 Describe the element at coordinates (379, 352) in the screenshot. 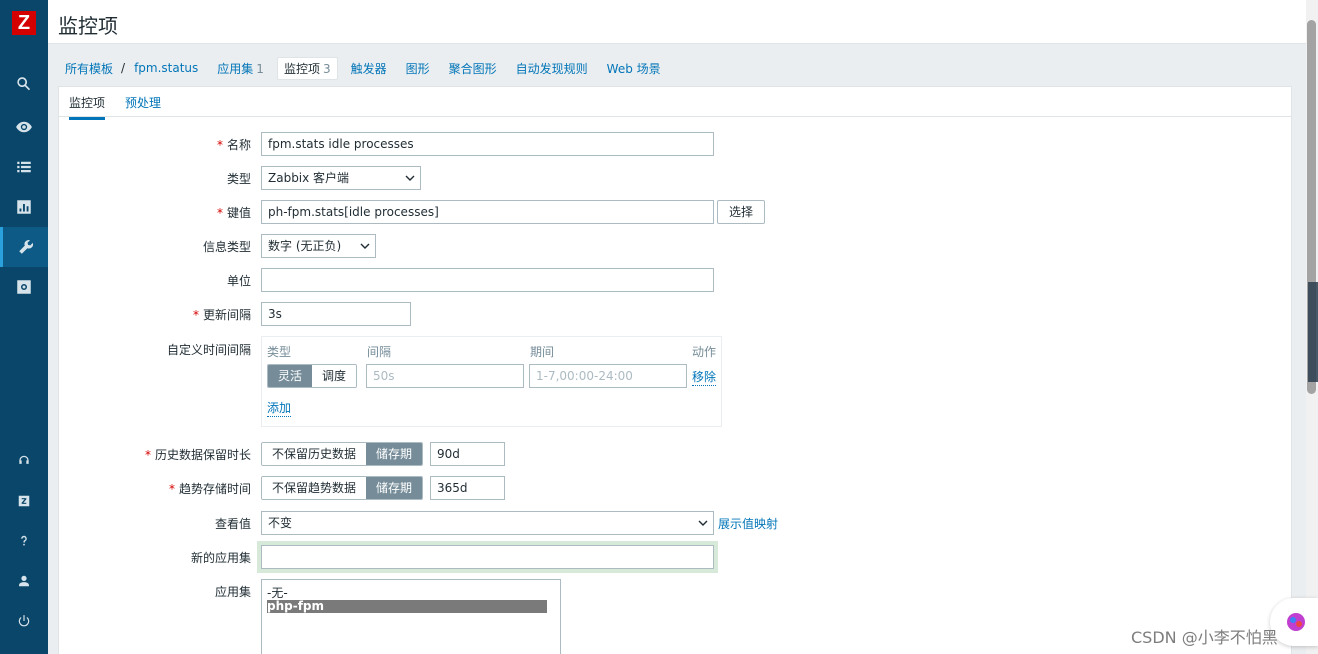

I see `custom-col-interval: 间隔` at that location.